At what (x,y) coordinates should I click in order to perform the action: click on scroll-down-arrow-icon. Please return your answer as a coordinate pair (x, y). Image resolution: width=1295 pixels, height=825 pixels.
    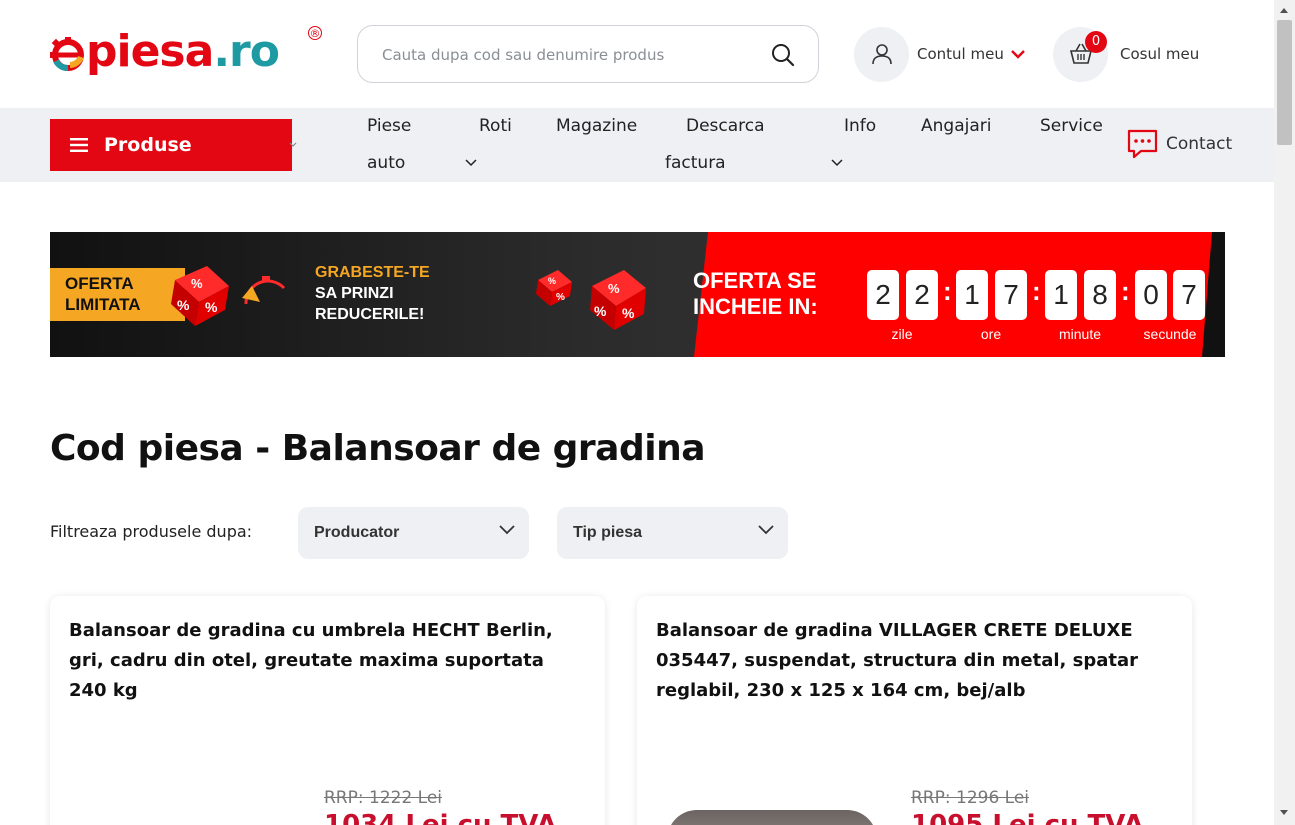
    Looking at the image, I should click on (1284, 812).